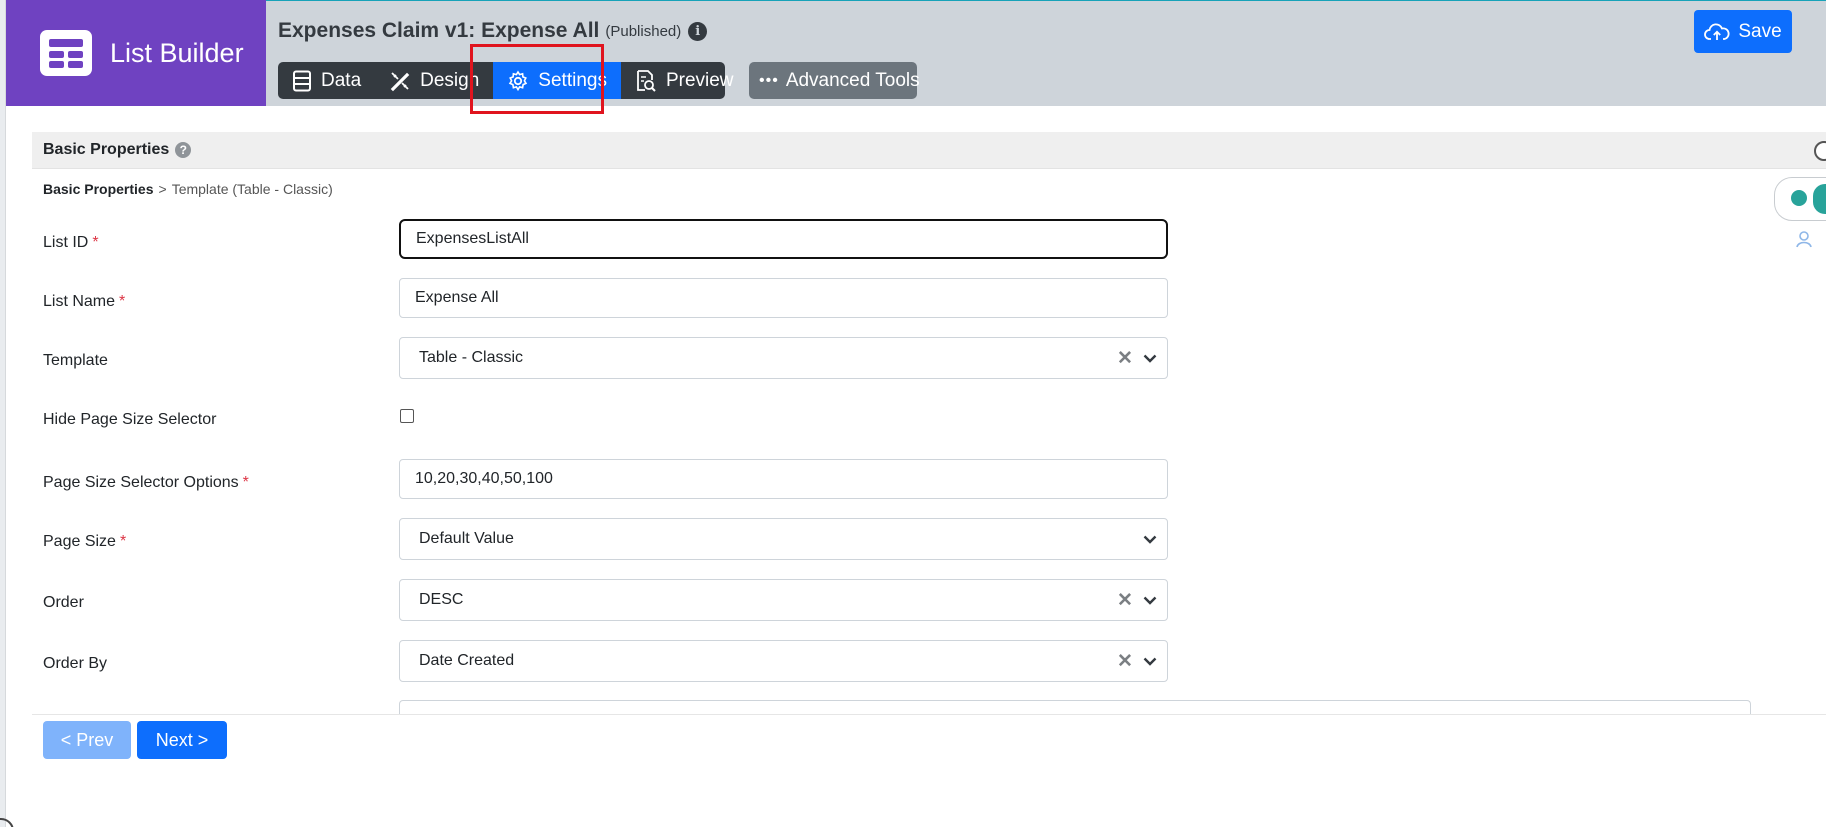  What do you see at coordinates (182, 740) in the screenshot?
I see `next-button: Next >` at bounding box center [182, 740].